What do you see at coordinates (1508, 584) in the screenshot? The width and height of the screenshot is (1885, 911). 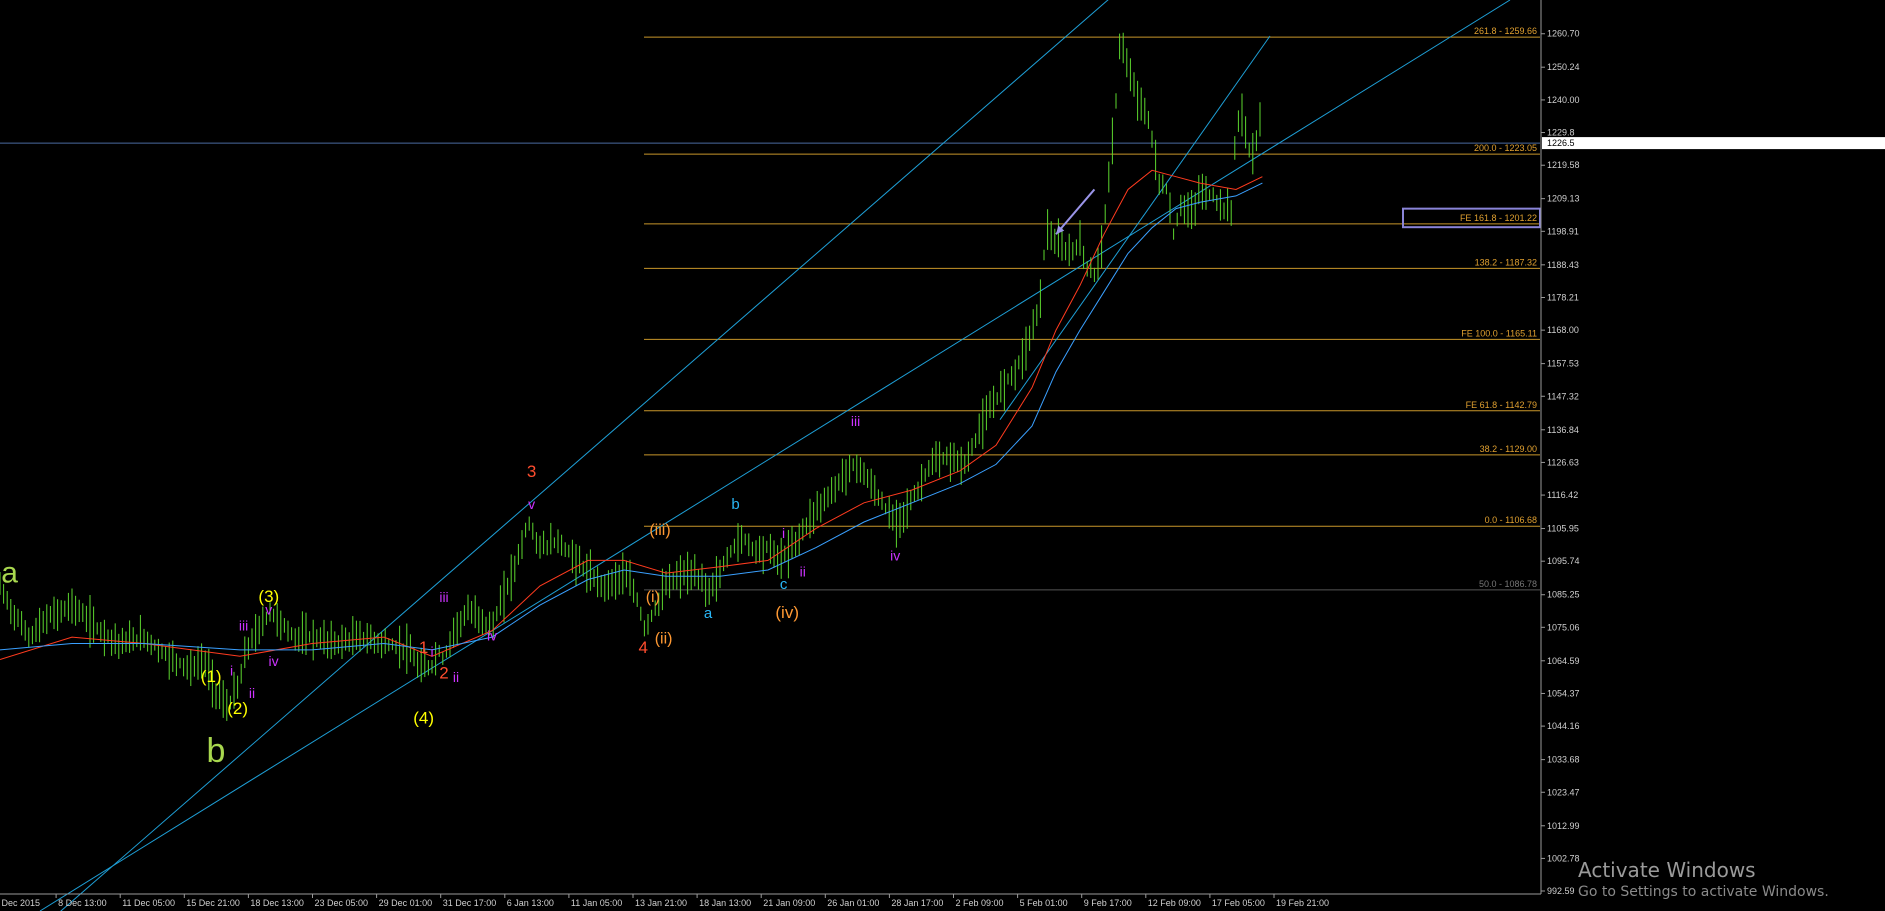 I see `fib-label: 50.0 - 1086.78` at bounding box center [1508, 584].